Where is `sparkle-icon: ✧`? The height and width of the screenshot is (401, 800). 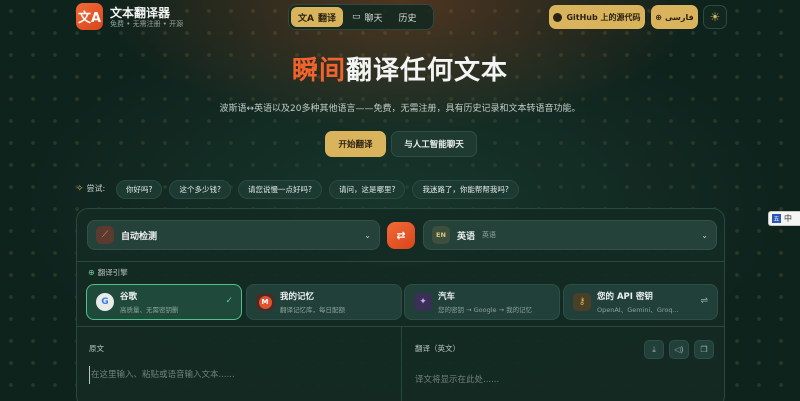 sparkle-icon: ✧ is located at coordinates (80, 188).